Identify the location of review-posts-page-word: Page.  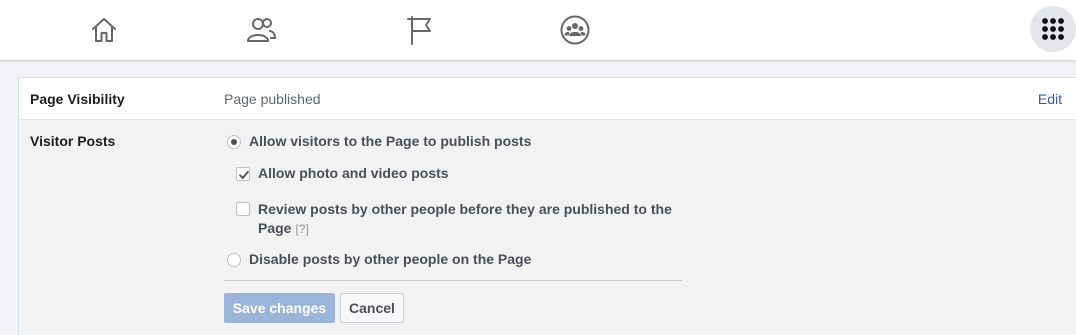
(275, 228).